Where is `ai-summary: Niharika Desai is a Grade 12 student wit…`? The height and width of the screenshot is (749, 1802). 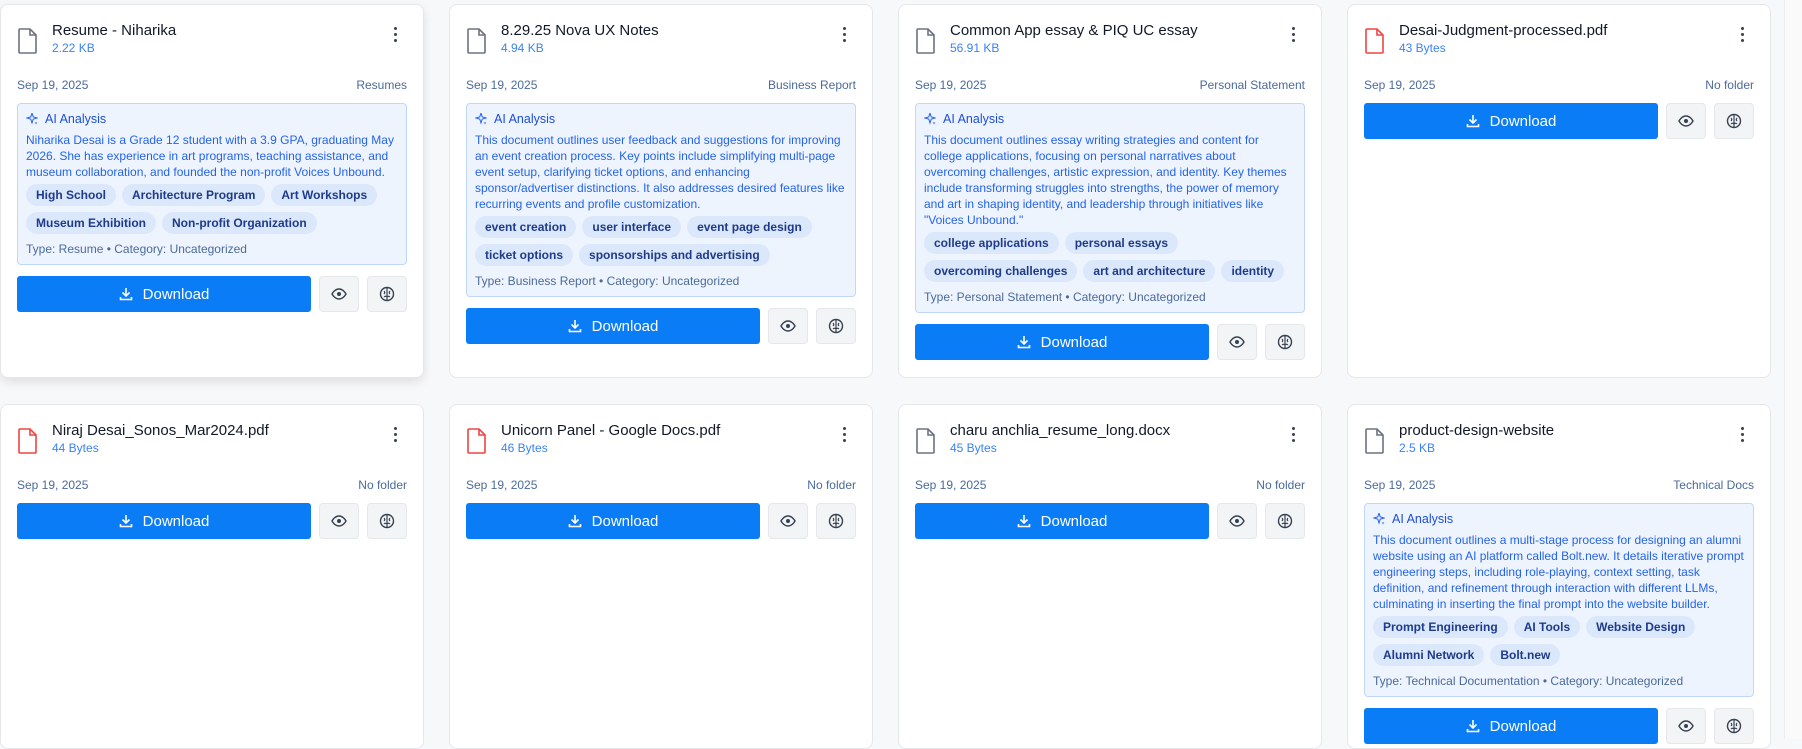 ai-summary: Niharika Desai is a Grade 12 student wit… is located at coordinates (210, 156).